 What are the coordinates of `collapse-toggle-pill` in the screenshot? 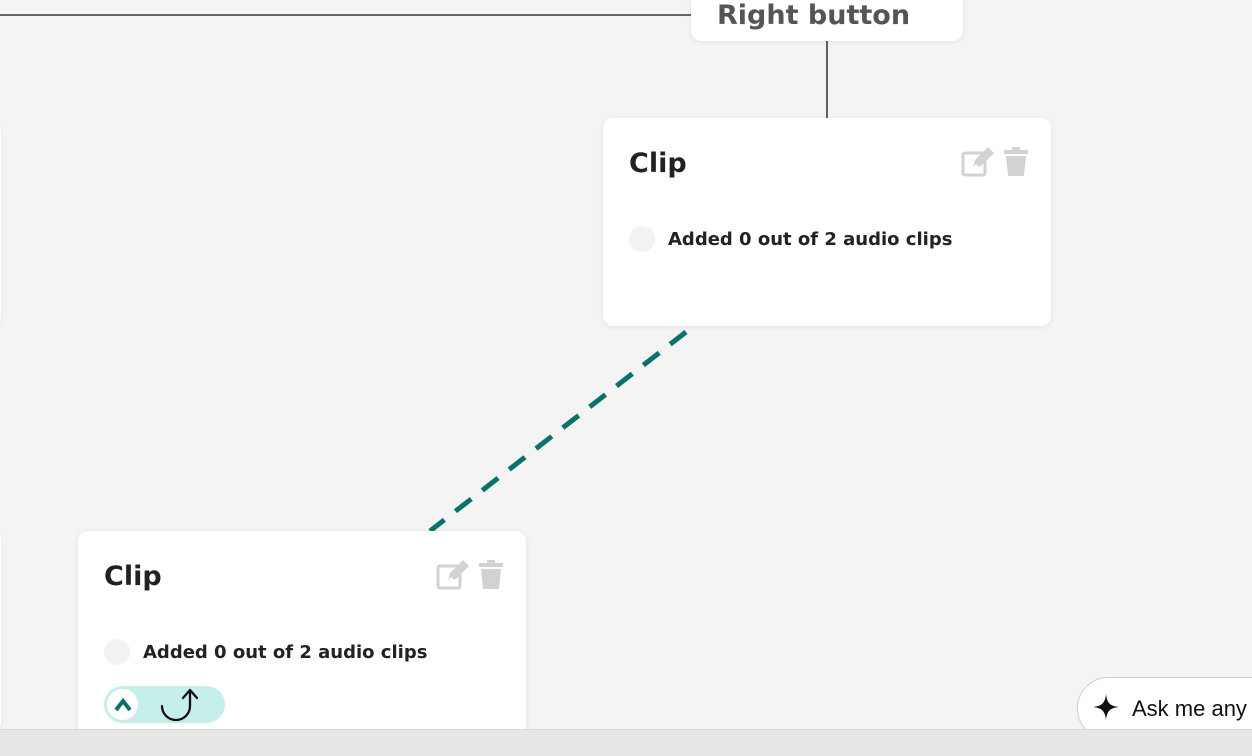 It's located at (164, 704).